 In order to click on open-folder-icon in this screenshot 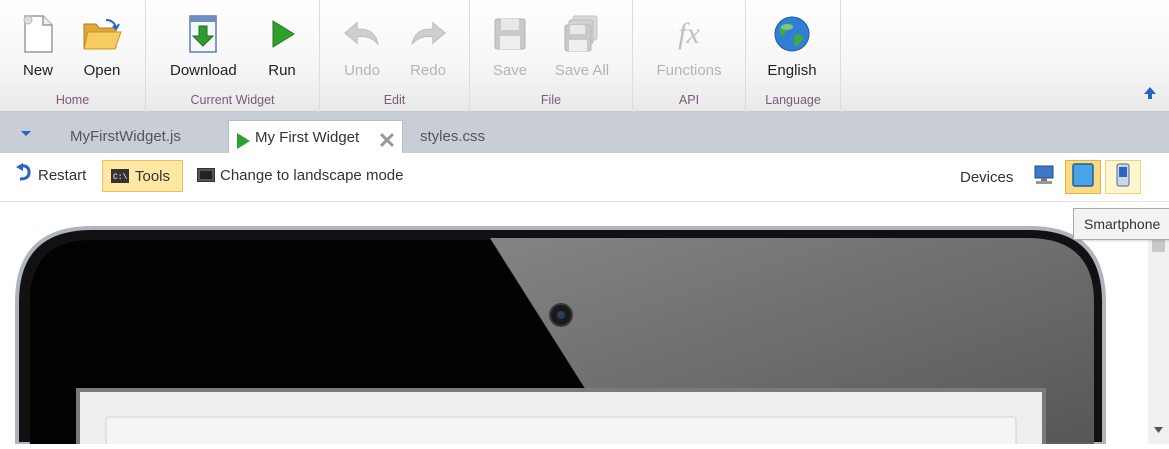, I will do `click(102, 34)`.